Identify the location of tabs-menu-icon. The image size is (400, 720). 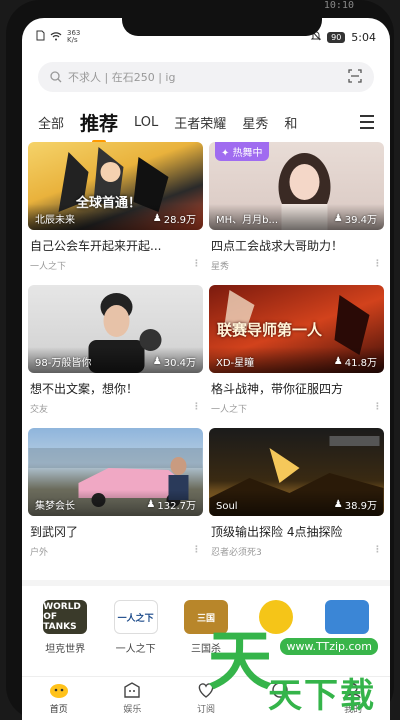
(367, 122).